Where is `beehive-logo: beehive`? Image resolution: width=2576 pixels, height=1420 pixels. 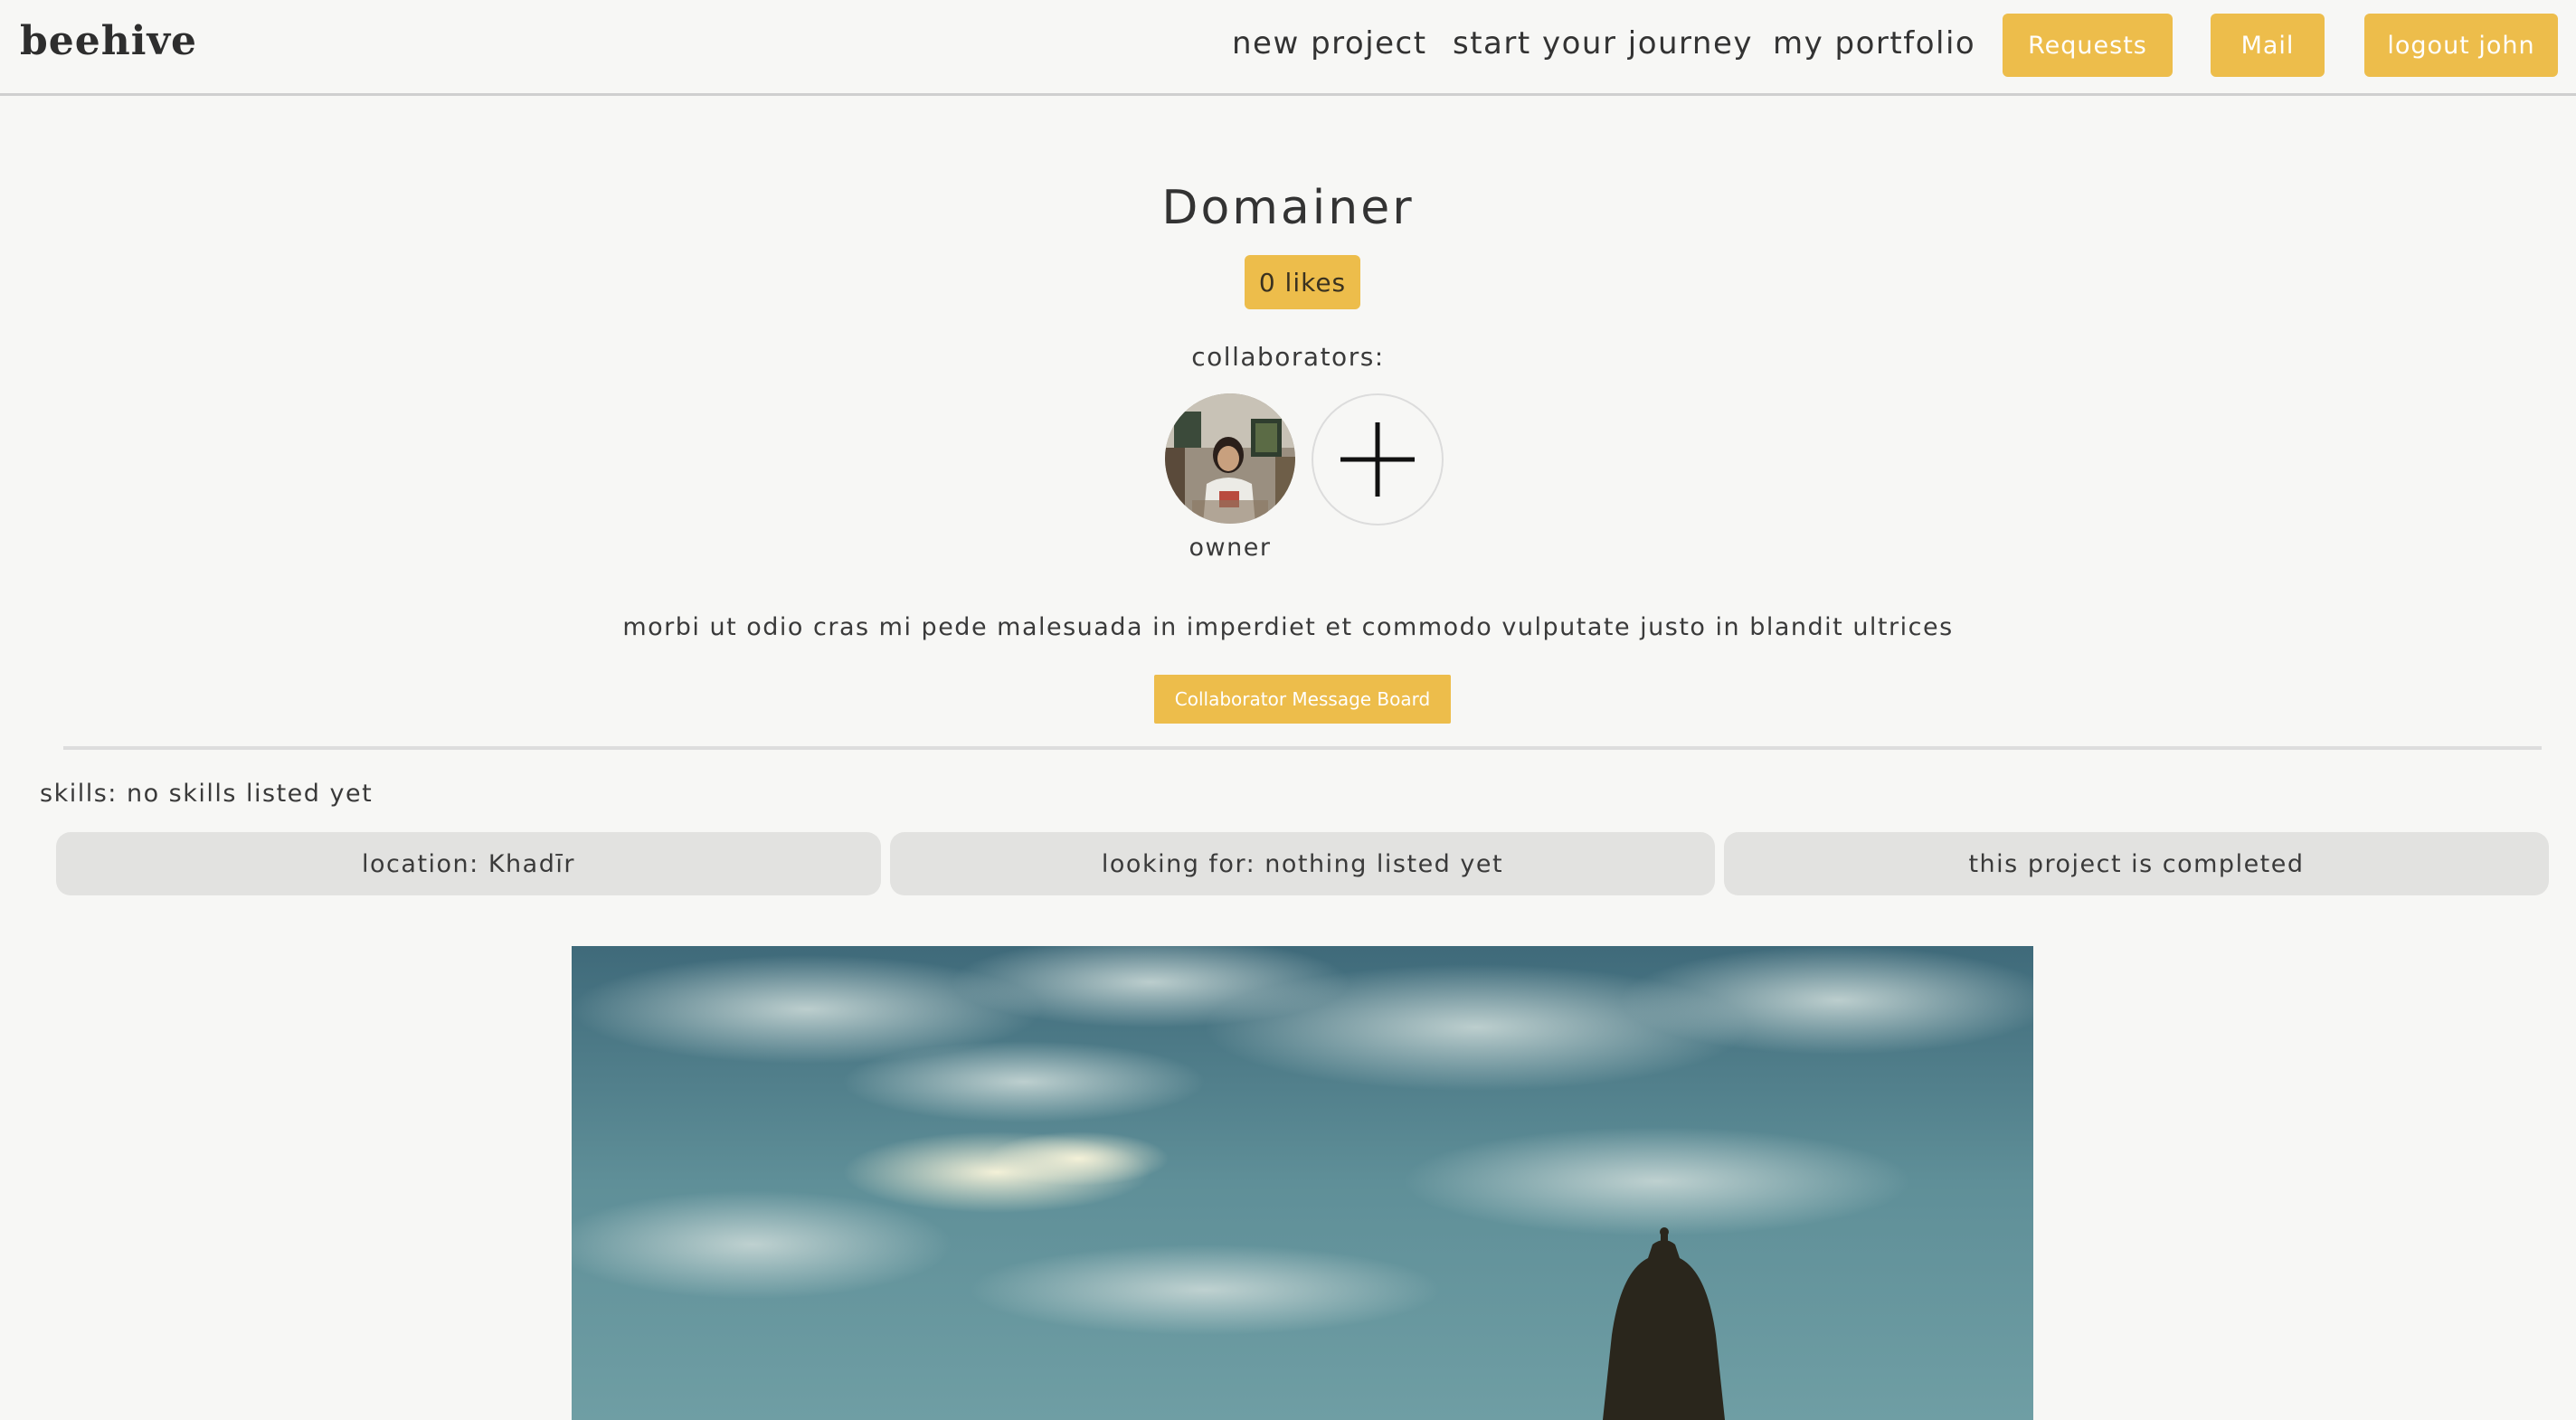
beehive-logo: beehive is located at coordinates (108, 41).